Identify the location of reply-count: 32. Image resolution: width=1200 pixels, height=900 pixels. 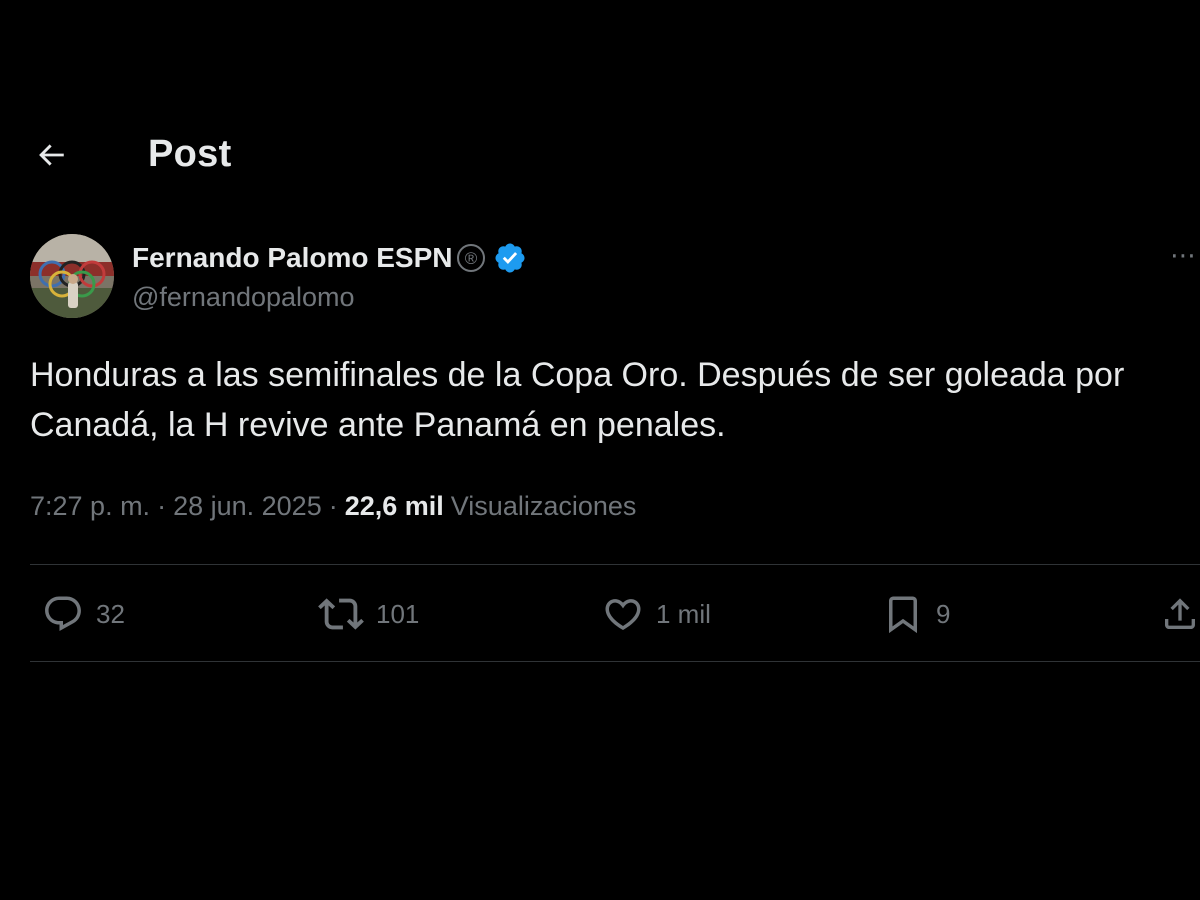
(110, 613).